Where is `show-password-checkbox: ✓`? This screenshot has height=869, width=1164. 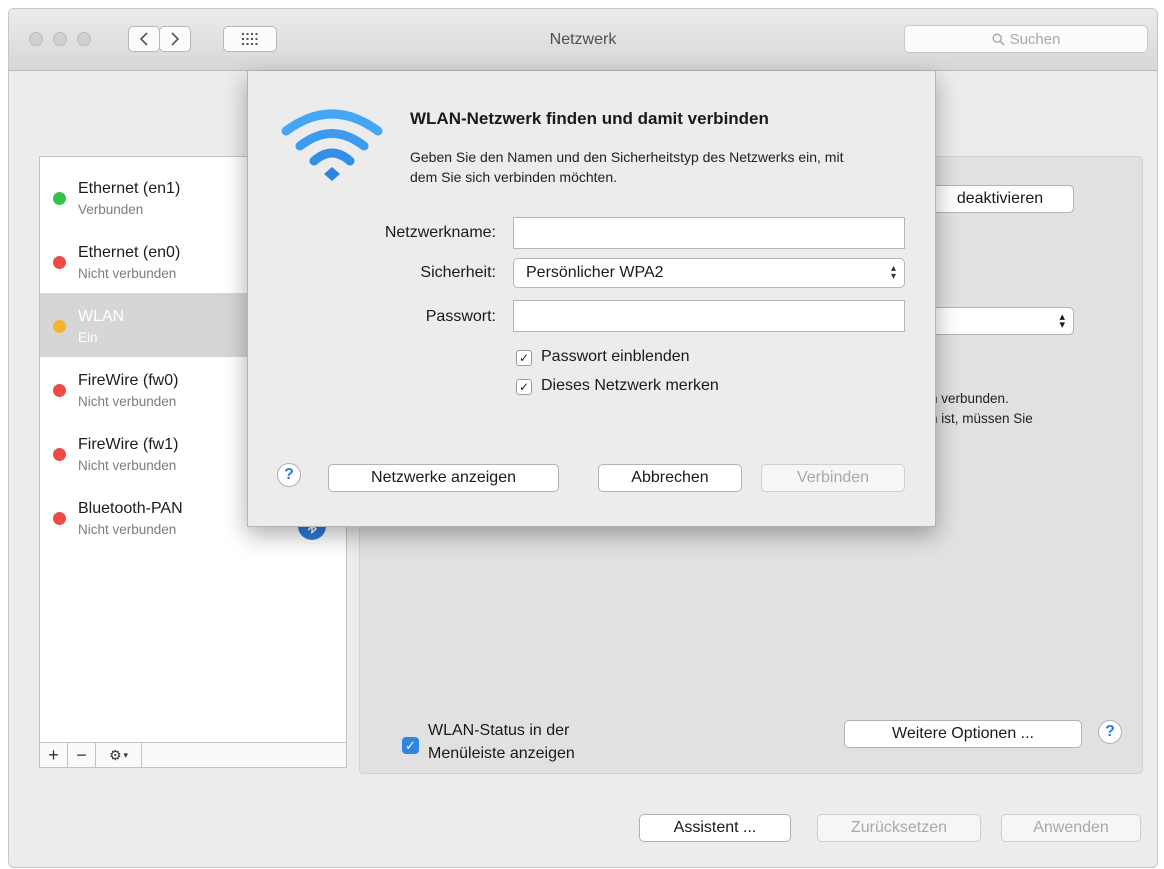 show-password-checkbox: ✓ is located at coordinates (524, 358).